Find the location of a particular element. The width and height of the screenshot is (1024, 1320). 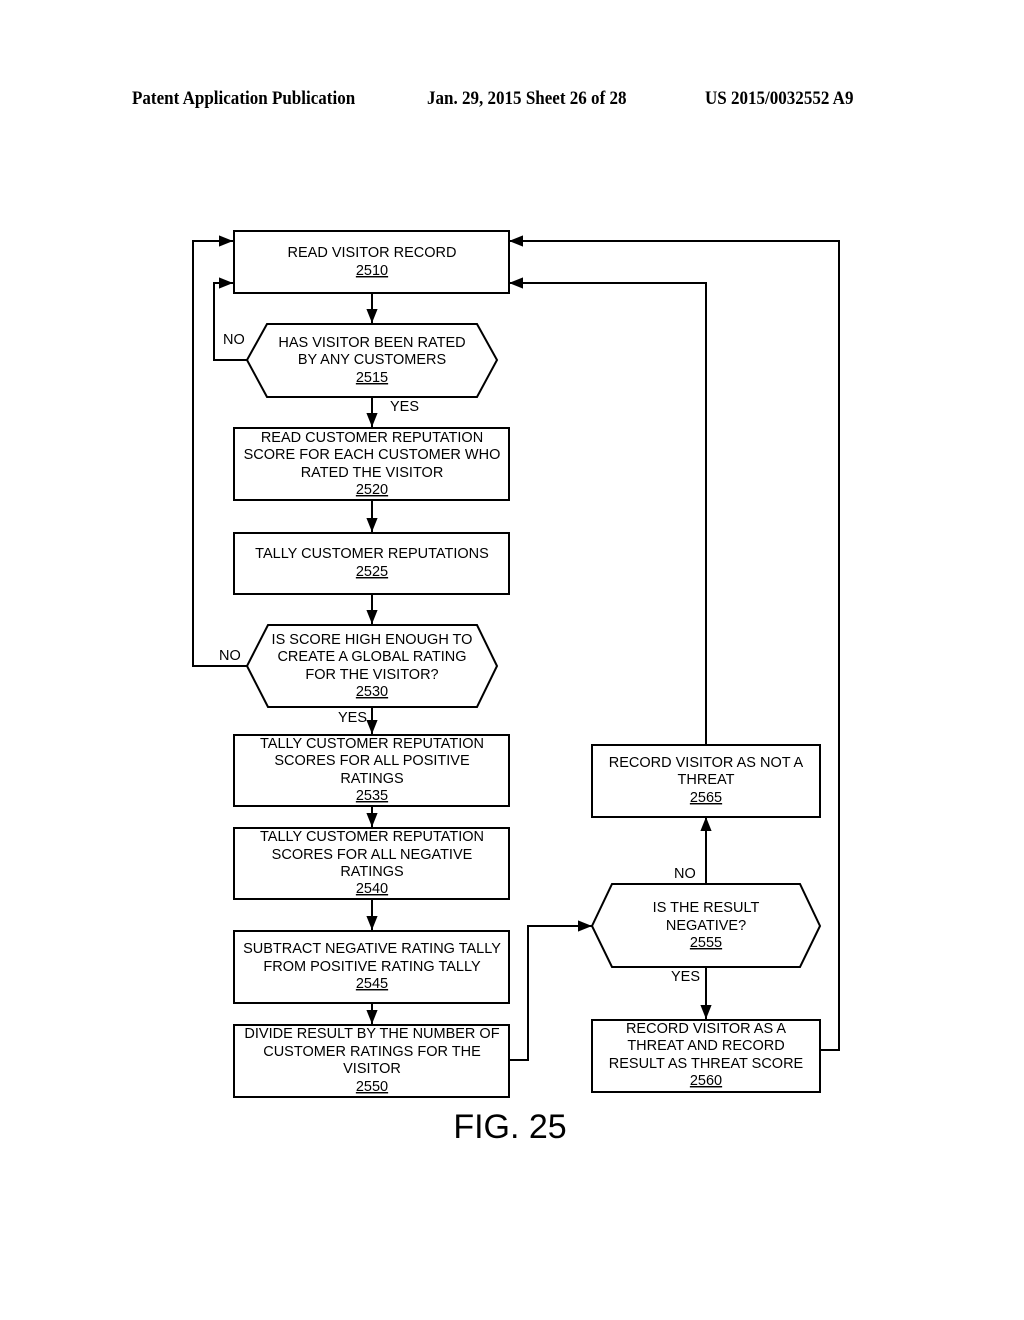

node-2515-text-2: BY ANY CUSTOMERS is located at coordinates (372, 360).